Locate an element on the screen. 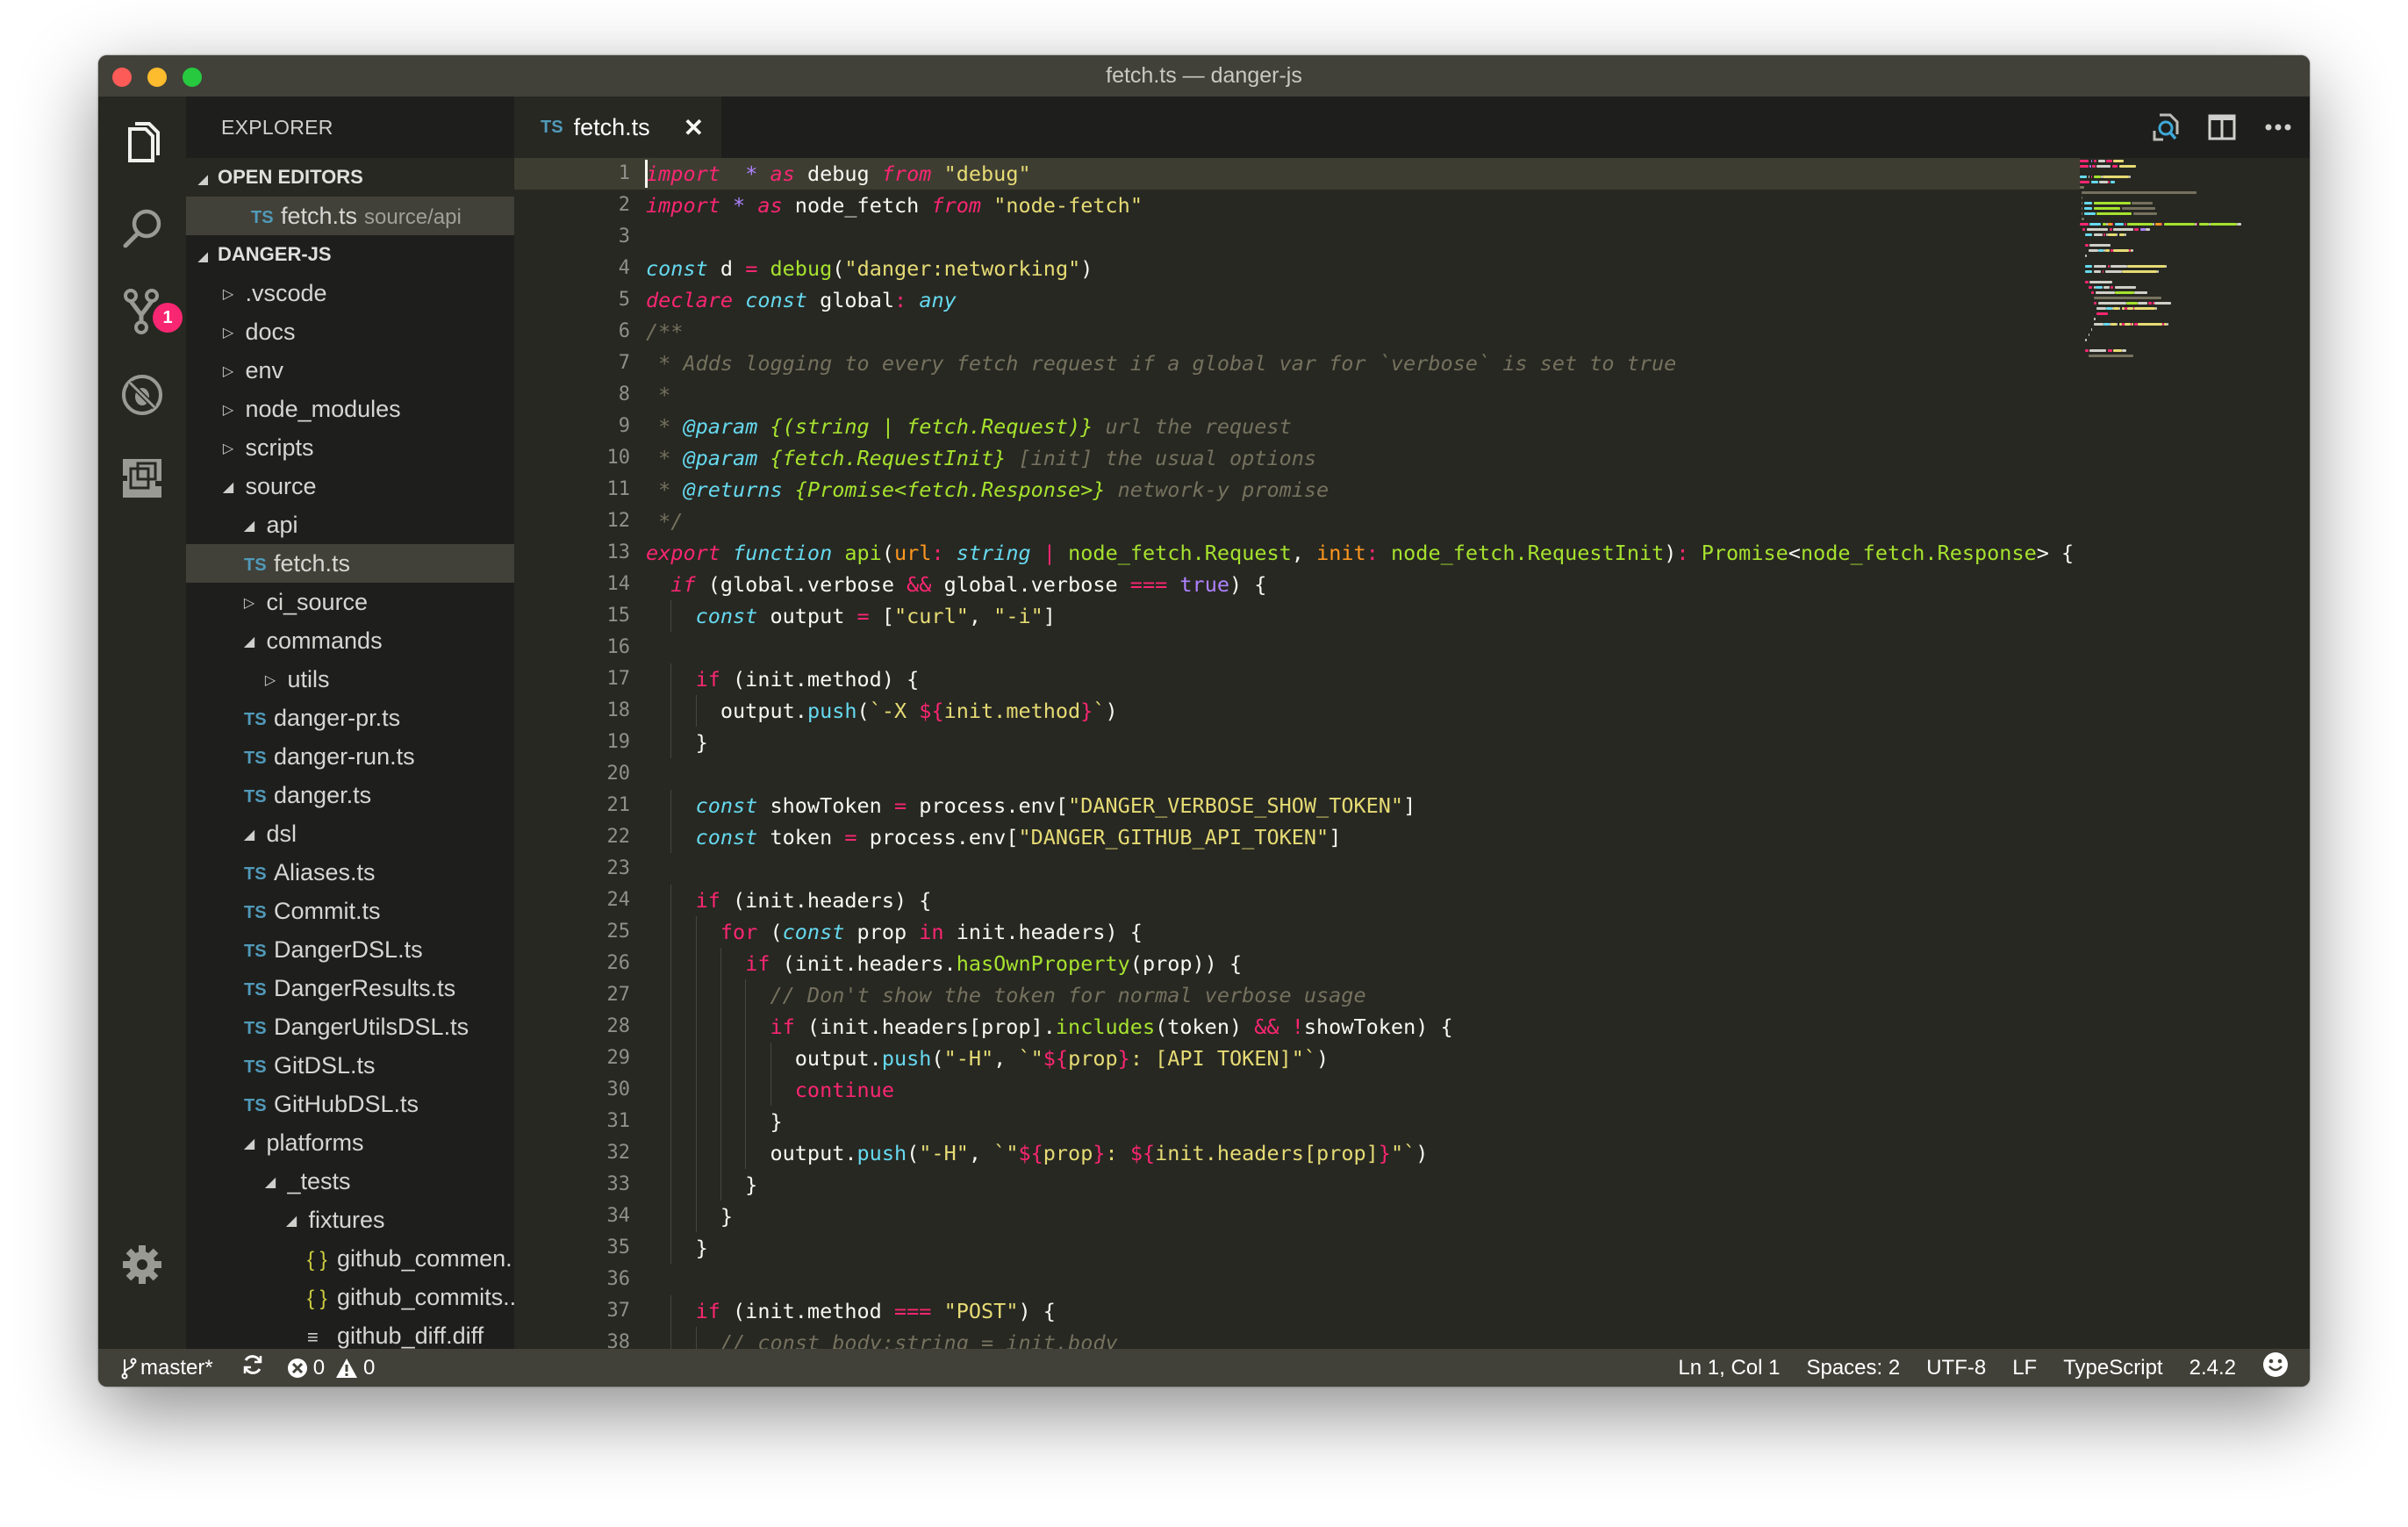  tree-item-scripts: ▷ scripts is located at coordinates (350, 448).